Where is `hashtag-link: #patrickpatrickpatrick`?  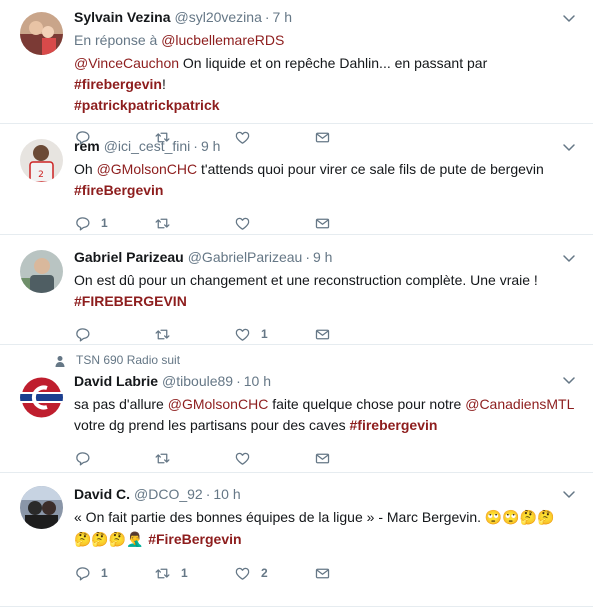 hashtag-link: #patrickpatrickpatrick is located at coordinates (147, 105).